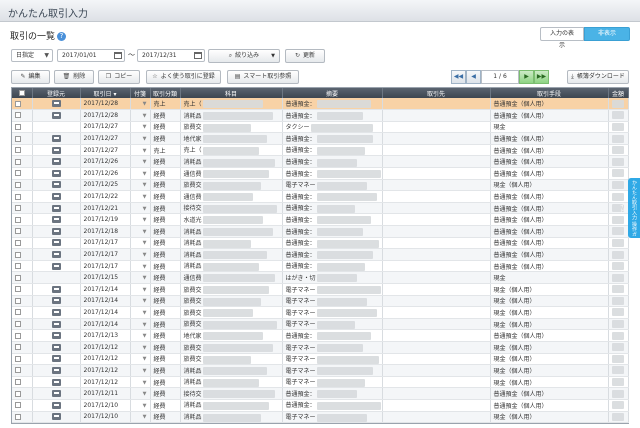 Image resolution: width=640 pixels, height=428 pixels. Describe the element at coordinates (320, 231) in the screenshot. I see `table-row: 2017/12/18 ▼ 経費 消耗品 普通預金： 普通預金（個人用）` at that location.